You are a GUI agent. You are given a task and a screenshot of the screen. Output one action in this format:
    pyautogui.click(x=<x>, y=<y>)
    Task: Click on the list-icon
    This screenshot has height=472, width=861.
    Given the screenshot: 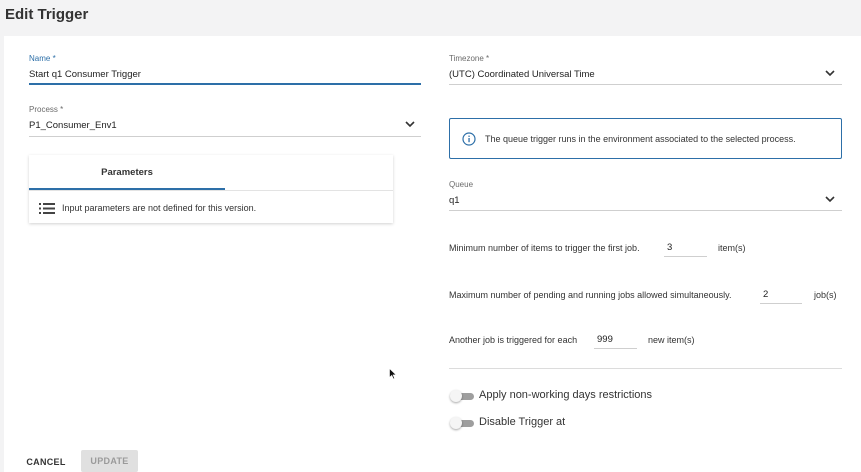 What is the action you would take?
    pyautogui.click(x=47, y=208)
    